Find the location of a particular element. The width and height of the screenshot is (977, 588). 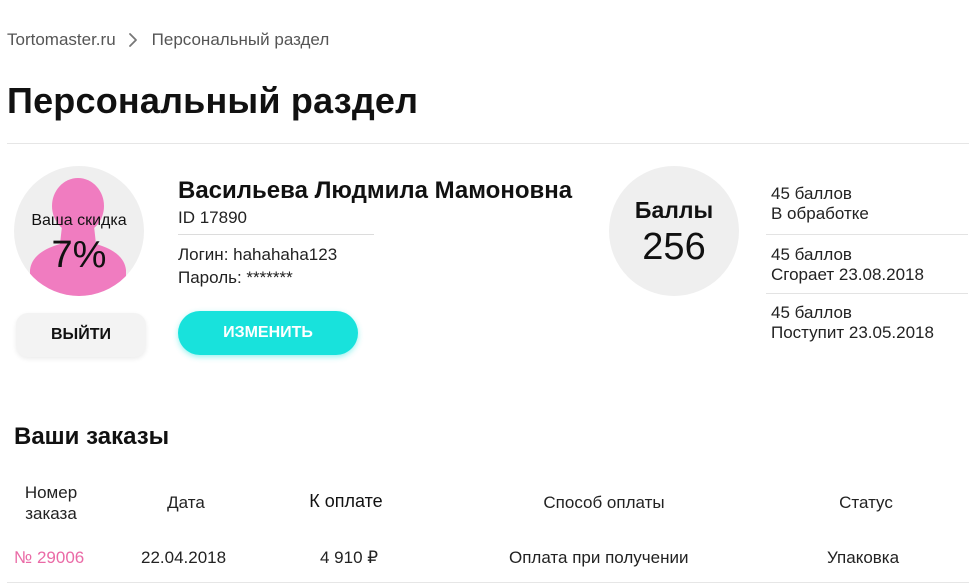

user-name: Васильева Людмила Мамоновна is located at coordinates (375, 190).